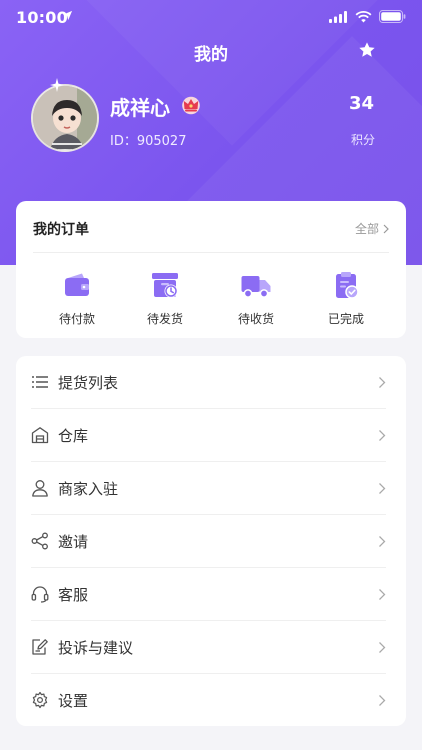 The image size is (422, 750). I want to click on menu-item-pickup-list: 提货列表, so click(211, 382).